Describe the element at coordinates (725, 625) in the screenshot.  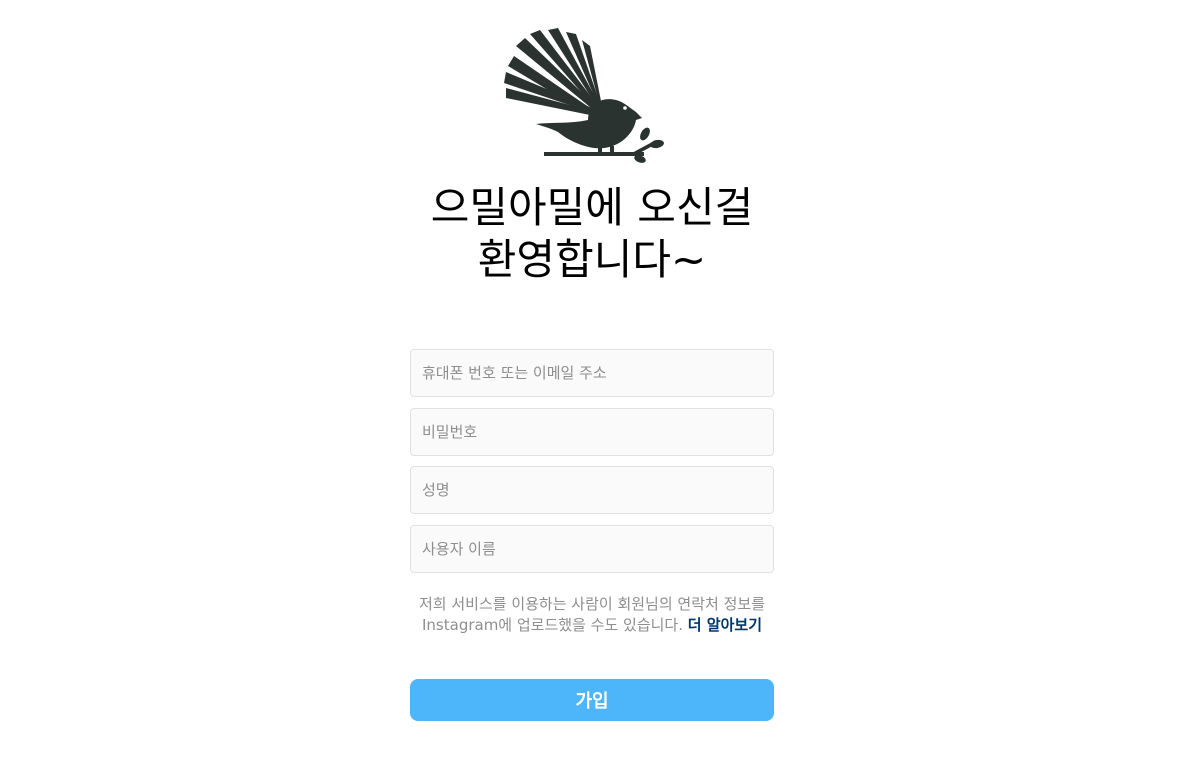
I see `learn-more-link: 더 알아보기` at that location.